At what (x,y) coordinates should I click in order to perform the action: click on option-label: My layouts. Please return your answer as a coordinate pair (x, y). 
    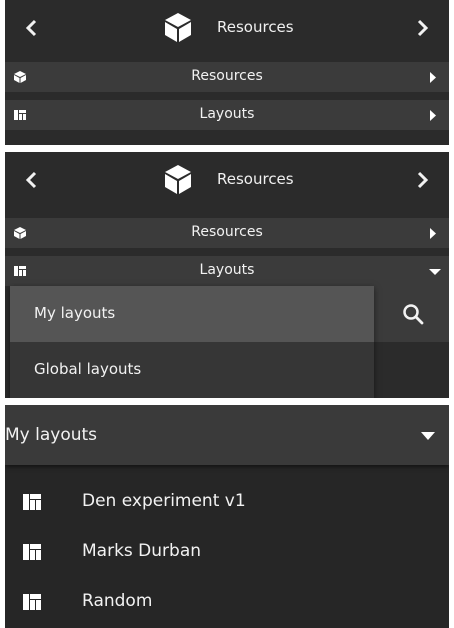
    Looking at the image, I should click on (75, 313).